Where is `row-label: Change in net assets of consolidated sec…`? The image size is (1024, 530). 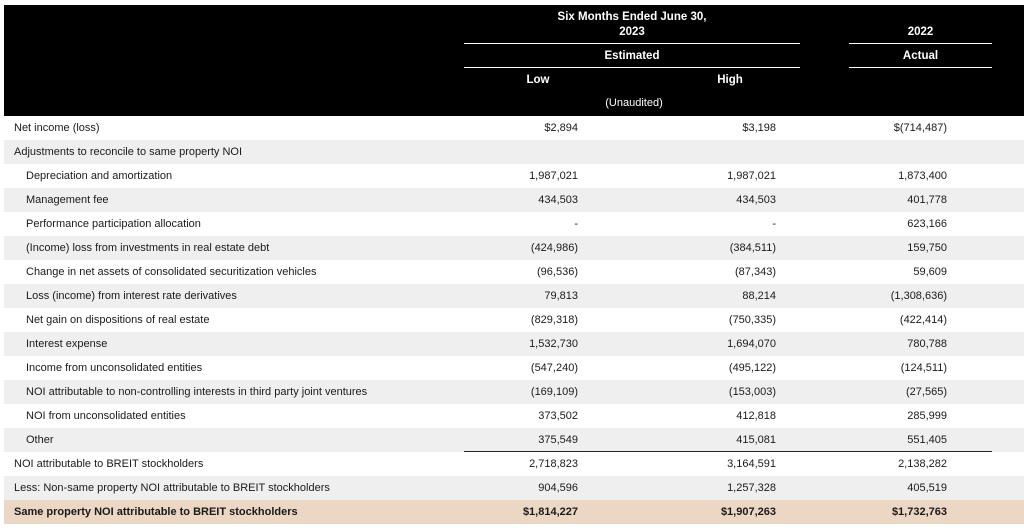
row-label: Change in net assets of consolidated sec… is located at coordinates (171, 272).